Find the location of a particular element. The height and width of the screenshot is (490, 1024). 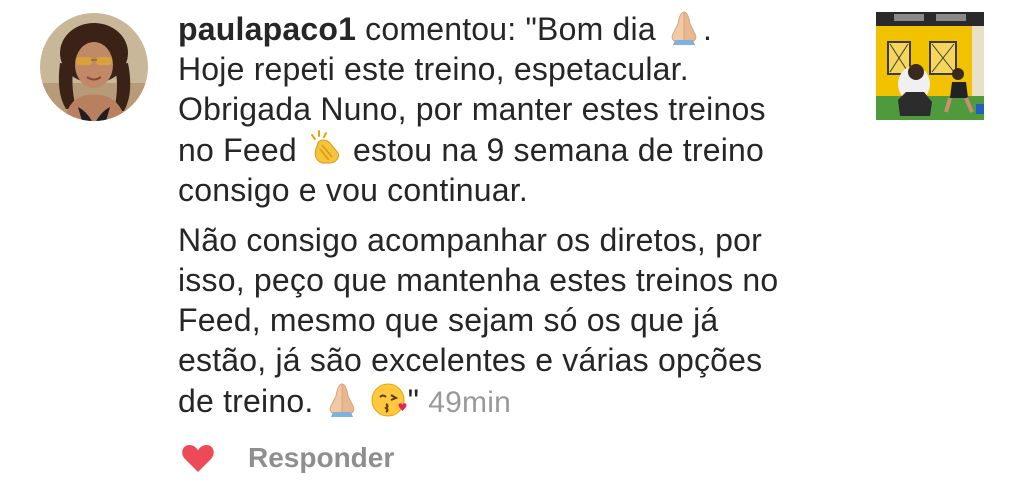

comment-closing-quote: " is located at coordinates (413, 401).